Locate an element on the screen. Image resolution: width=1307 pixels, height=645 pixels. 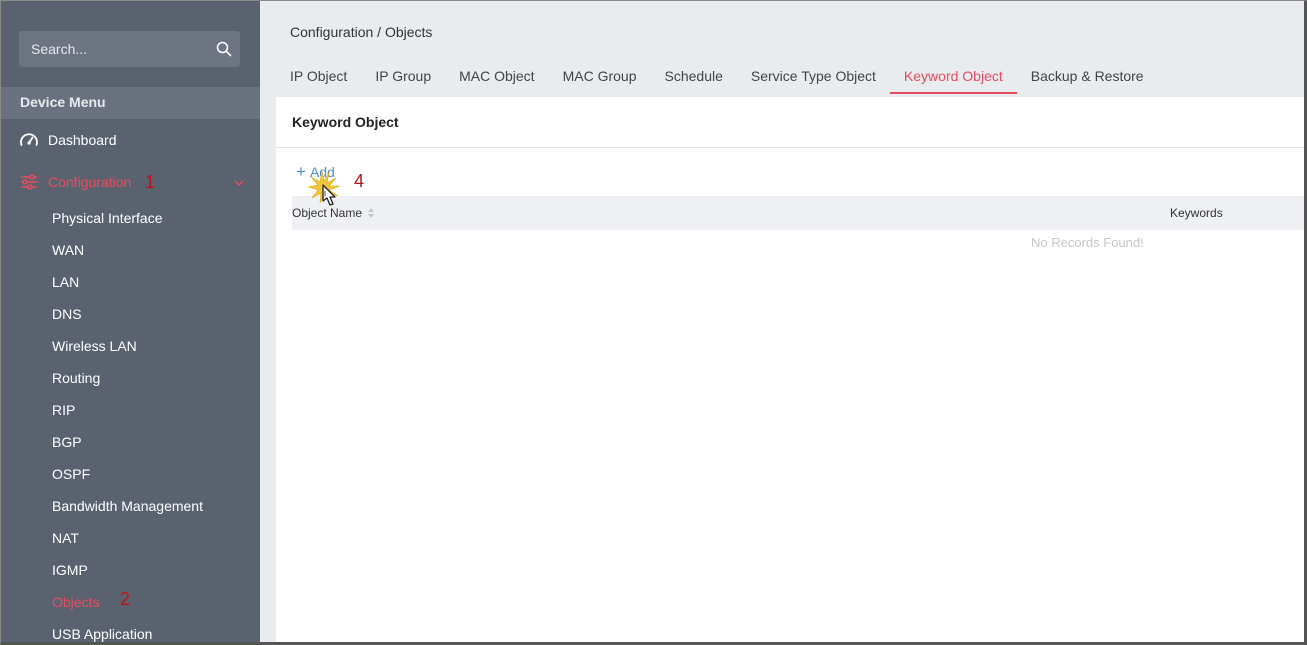
column-header-object-name: Object Name is located at coordinates (333, 213).